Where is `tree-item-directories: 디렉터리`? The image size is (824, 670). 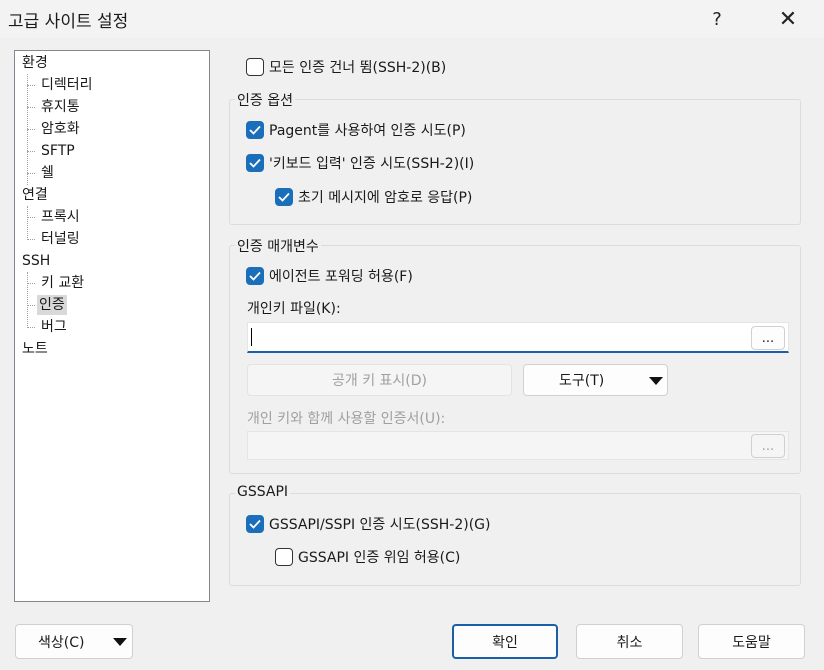
tree-item-directories: 디렉터리 is located at coordinates (67, 85).